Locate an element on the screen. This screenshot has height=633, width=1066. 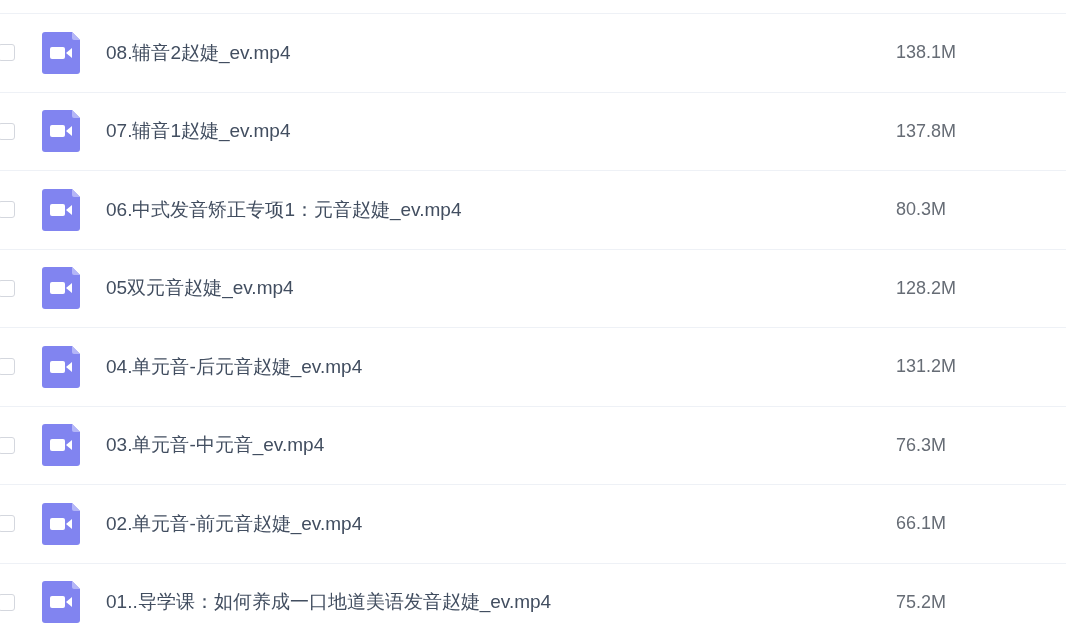
file-size: 75.2M is located at coordinates (921, 602).